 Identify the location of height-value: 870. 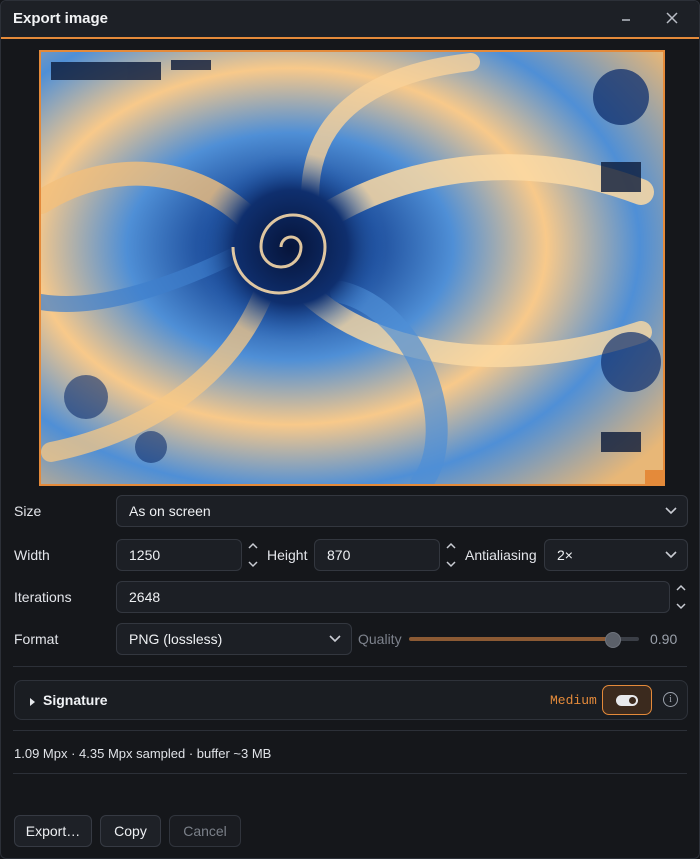
(339, 555).